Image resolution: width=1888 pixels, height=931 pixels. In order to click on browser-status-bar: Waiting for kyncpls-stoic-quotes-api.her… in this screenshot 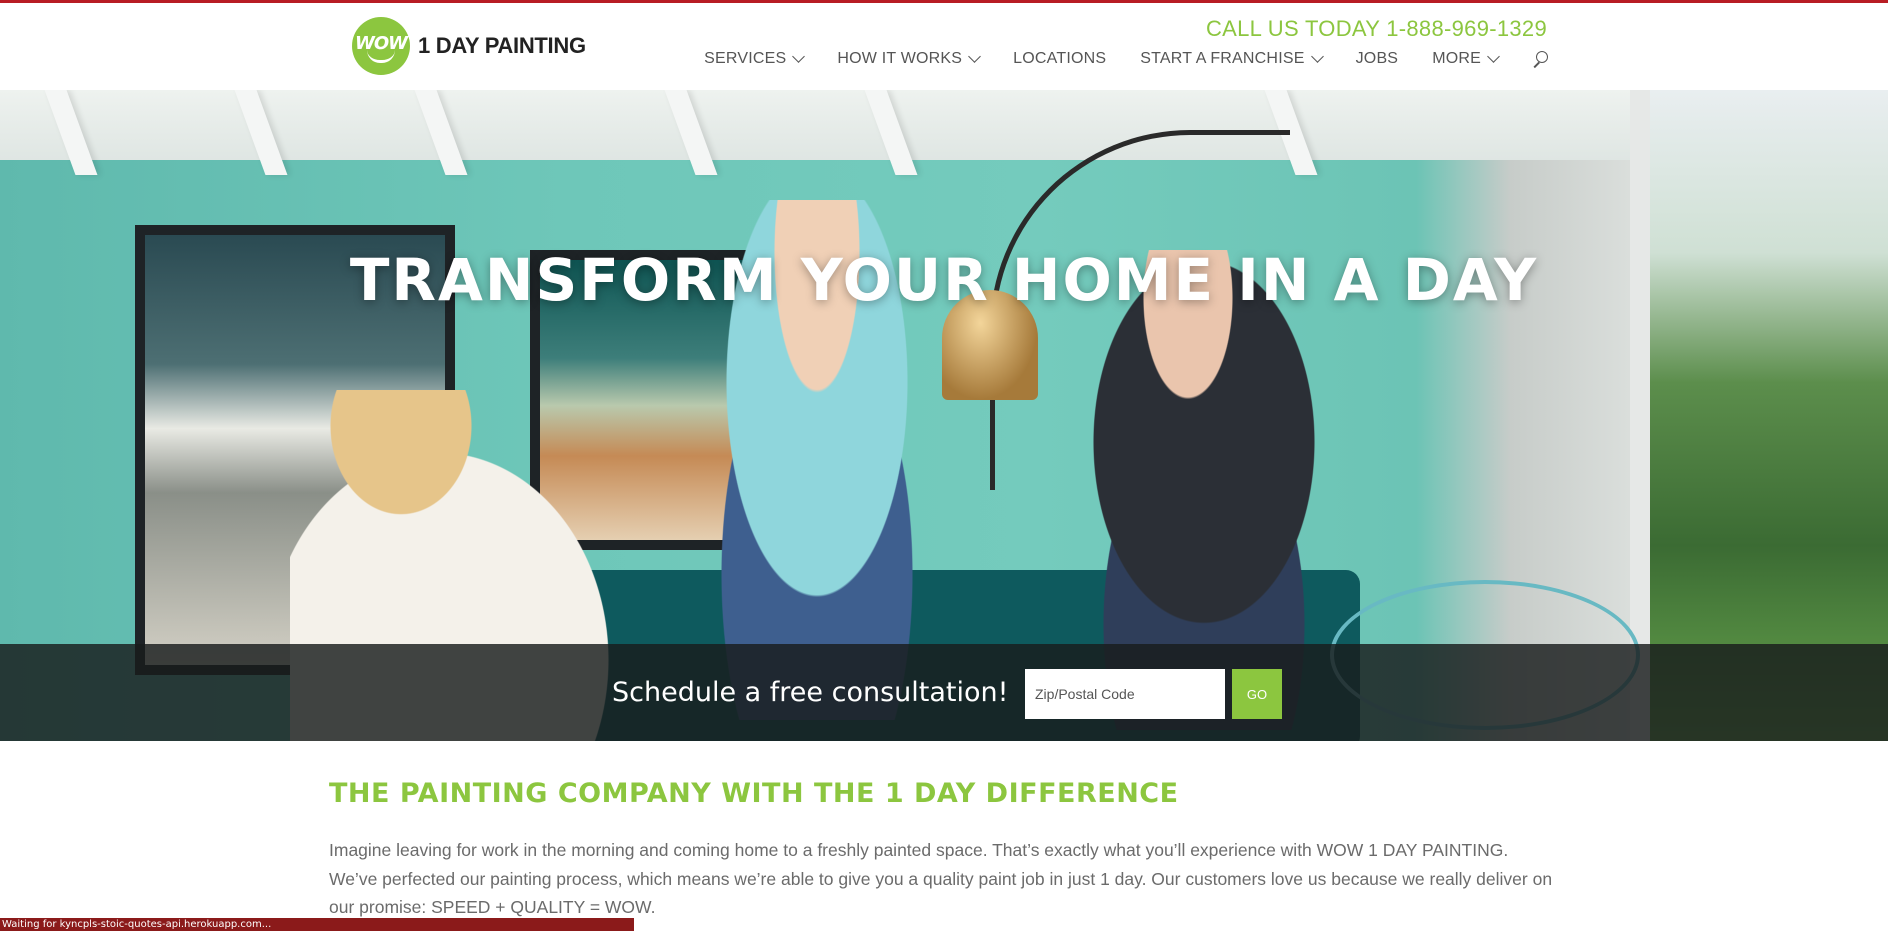, I will do `click(317, 924)`.